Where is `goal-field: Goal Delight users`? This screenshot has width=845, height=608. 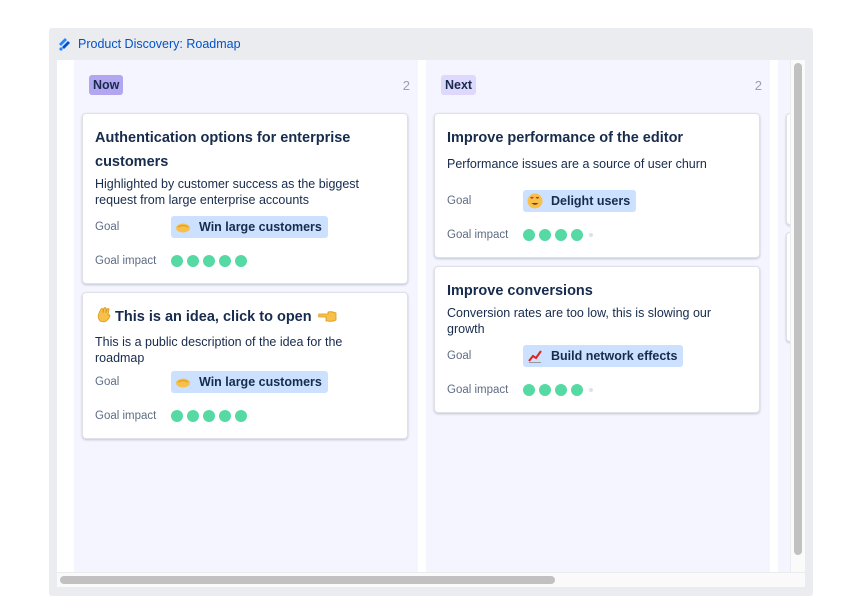 goal-field: Goal Delight users is located at coordinates (597, 201).